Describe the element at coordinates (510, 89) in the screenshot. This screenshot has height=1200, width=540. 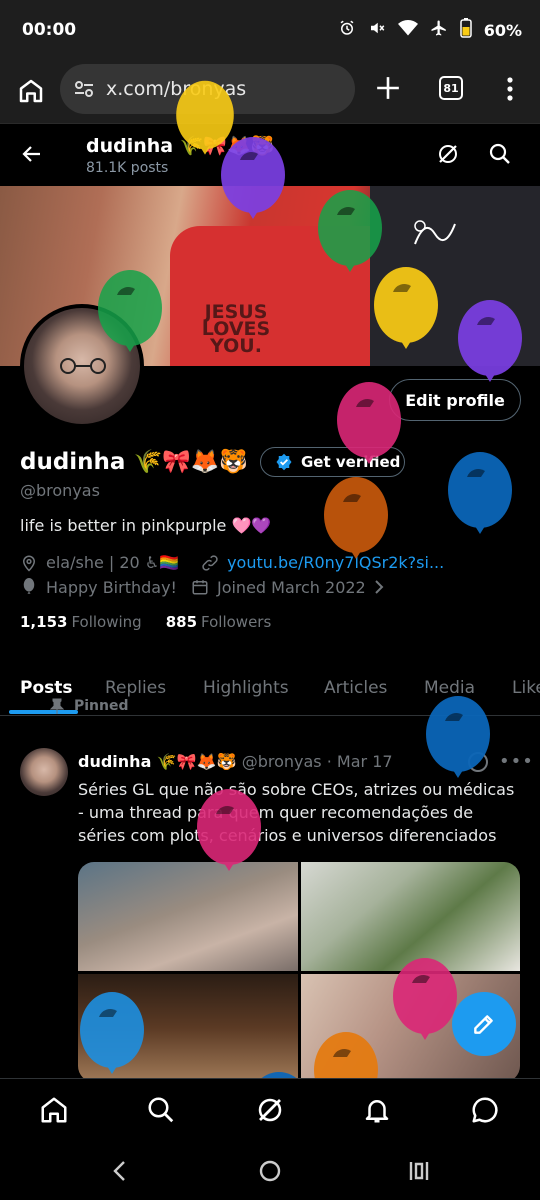
I see `more-menu-icon` at that location.